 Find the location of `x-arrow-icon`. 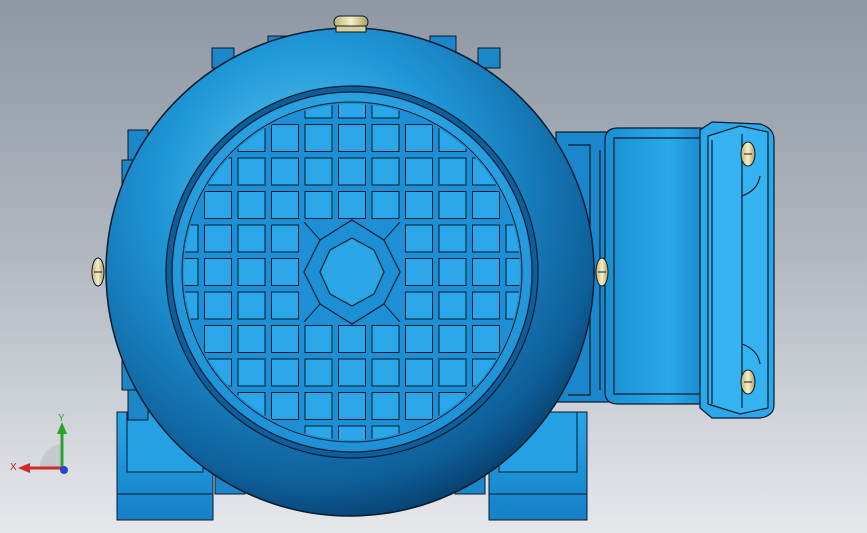

x-arrow-icon is located at coordinates (24, 468).